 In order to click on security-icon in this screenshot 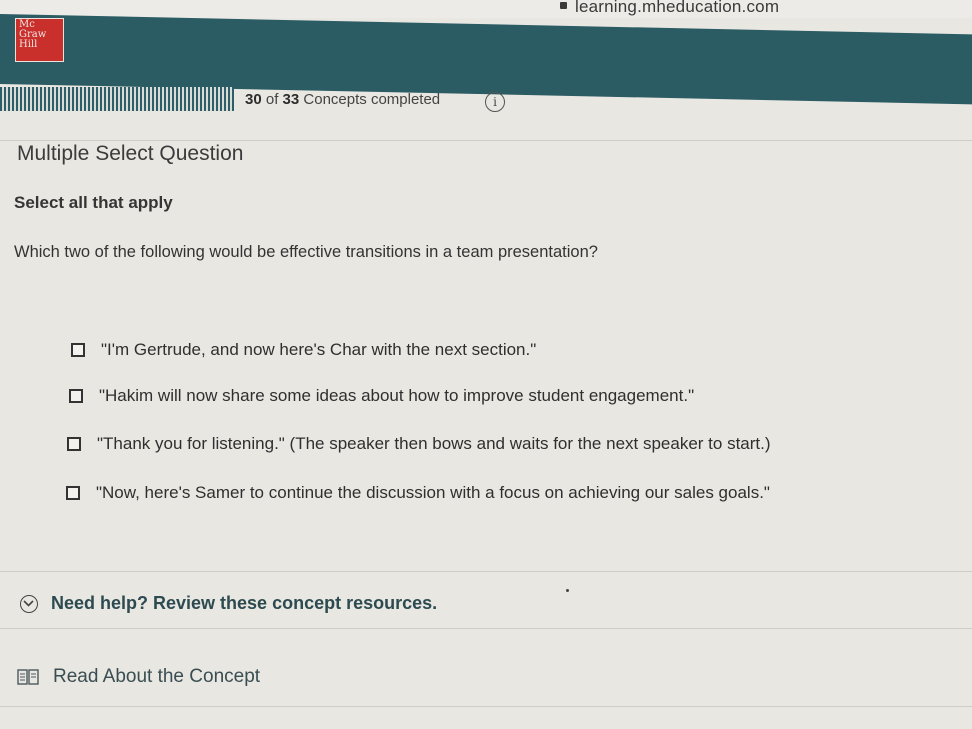, I will do `click(563, 5)`.